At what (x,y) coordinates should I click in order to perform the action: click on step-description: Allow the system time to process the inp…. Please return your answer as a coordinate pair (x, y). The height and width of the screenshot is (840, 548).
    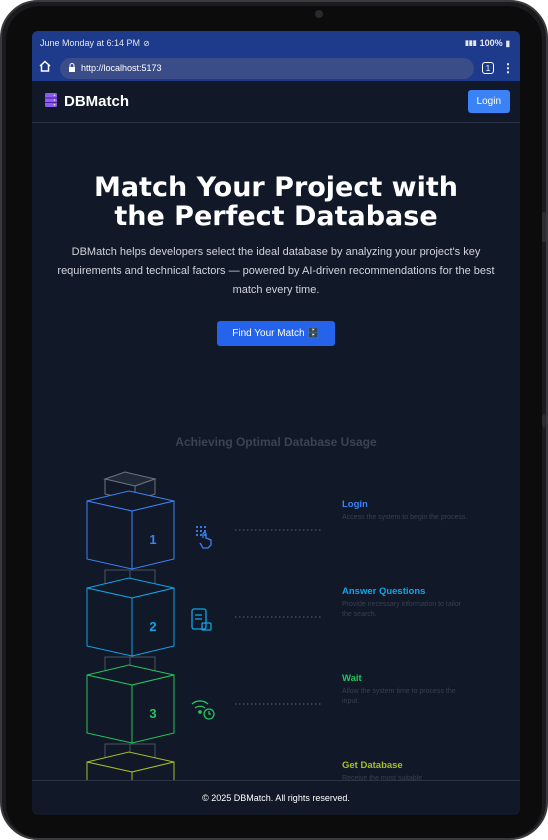
    Looking at the image, I should click on (399, 696).